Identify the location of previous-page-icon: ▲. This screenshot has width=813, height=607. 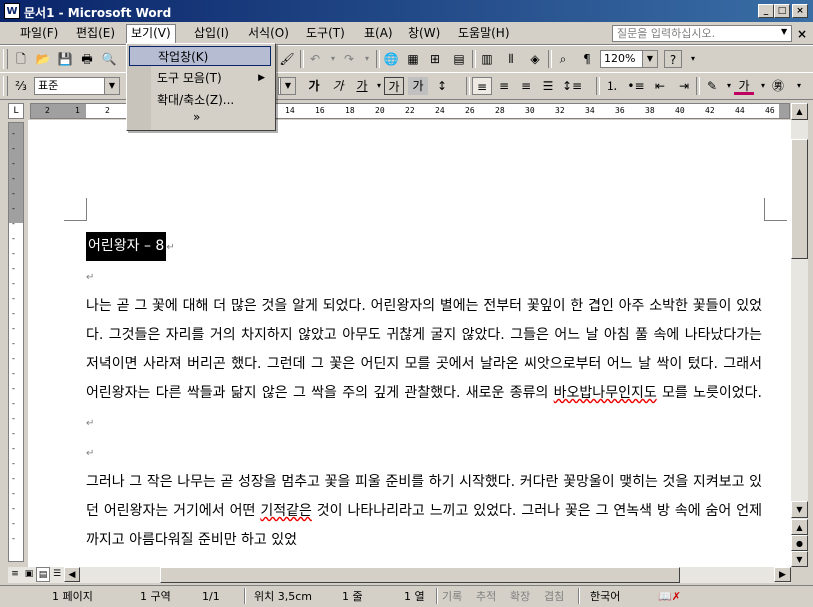
(799, 527).